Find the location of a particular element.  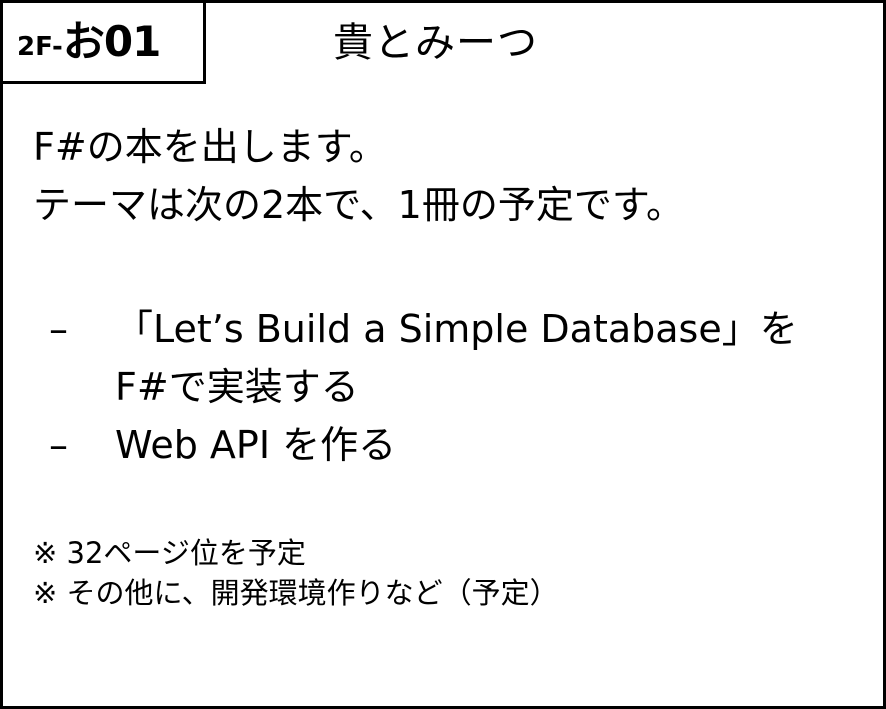

list-item-text: Web API を作る is located at coordinates (255, 445).